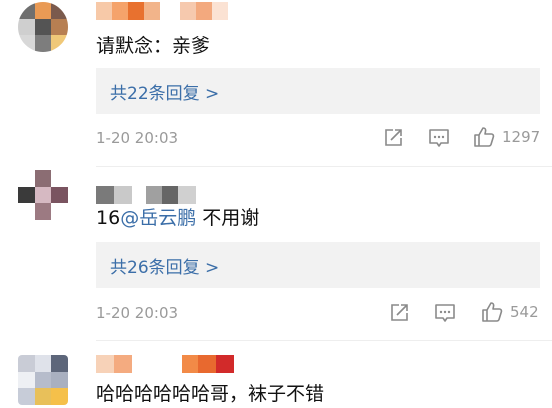 Image resolution: width=552 pixels, height=408 pixels. I want to click on comment-text: 16@岳云鹏 不用谢, so click(177, 218).